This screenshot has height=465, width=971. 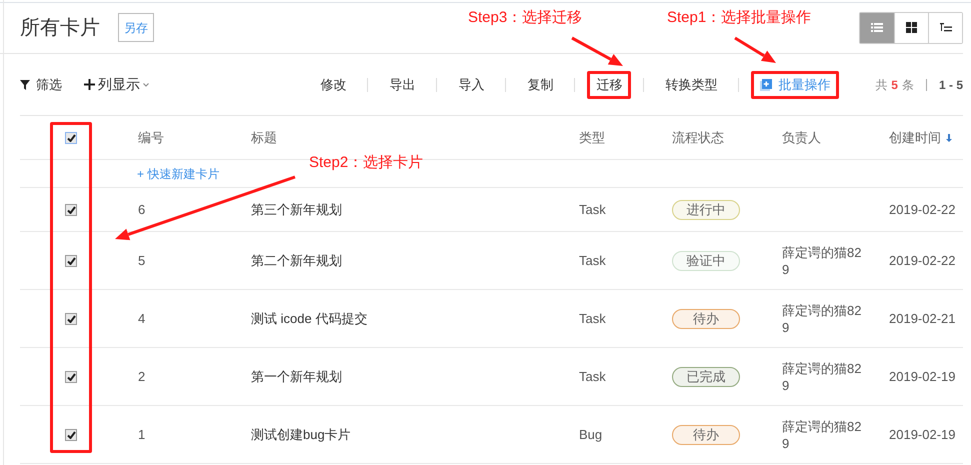 What do you see at coordinates (915, 138) in the screenshot?
I see `column-header: 创建时间` at bounding box center [915, 138].